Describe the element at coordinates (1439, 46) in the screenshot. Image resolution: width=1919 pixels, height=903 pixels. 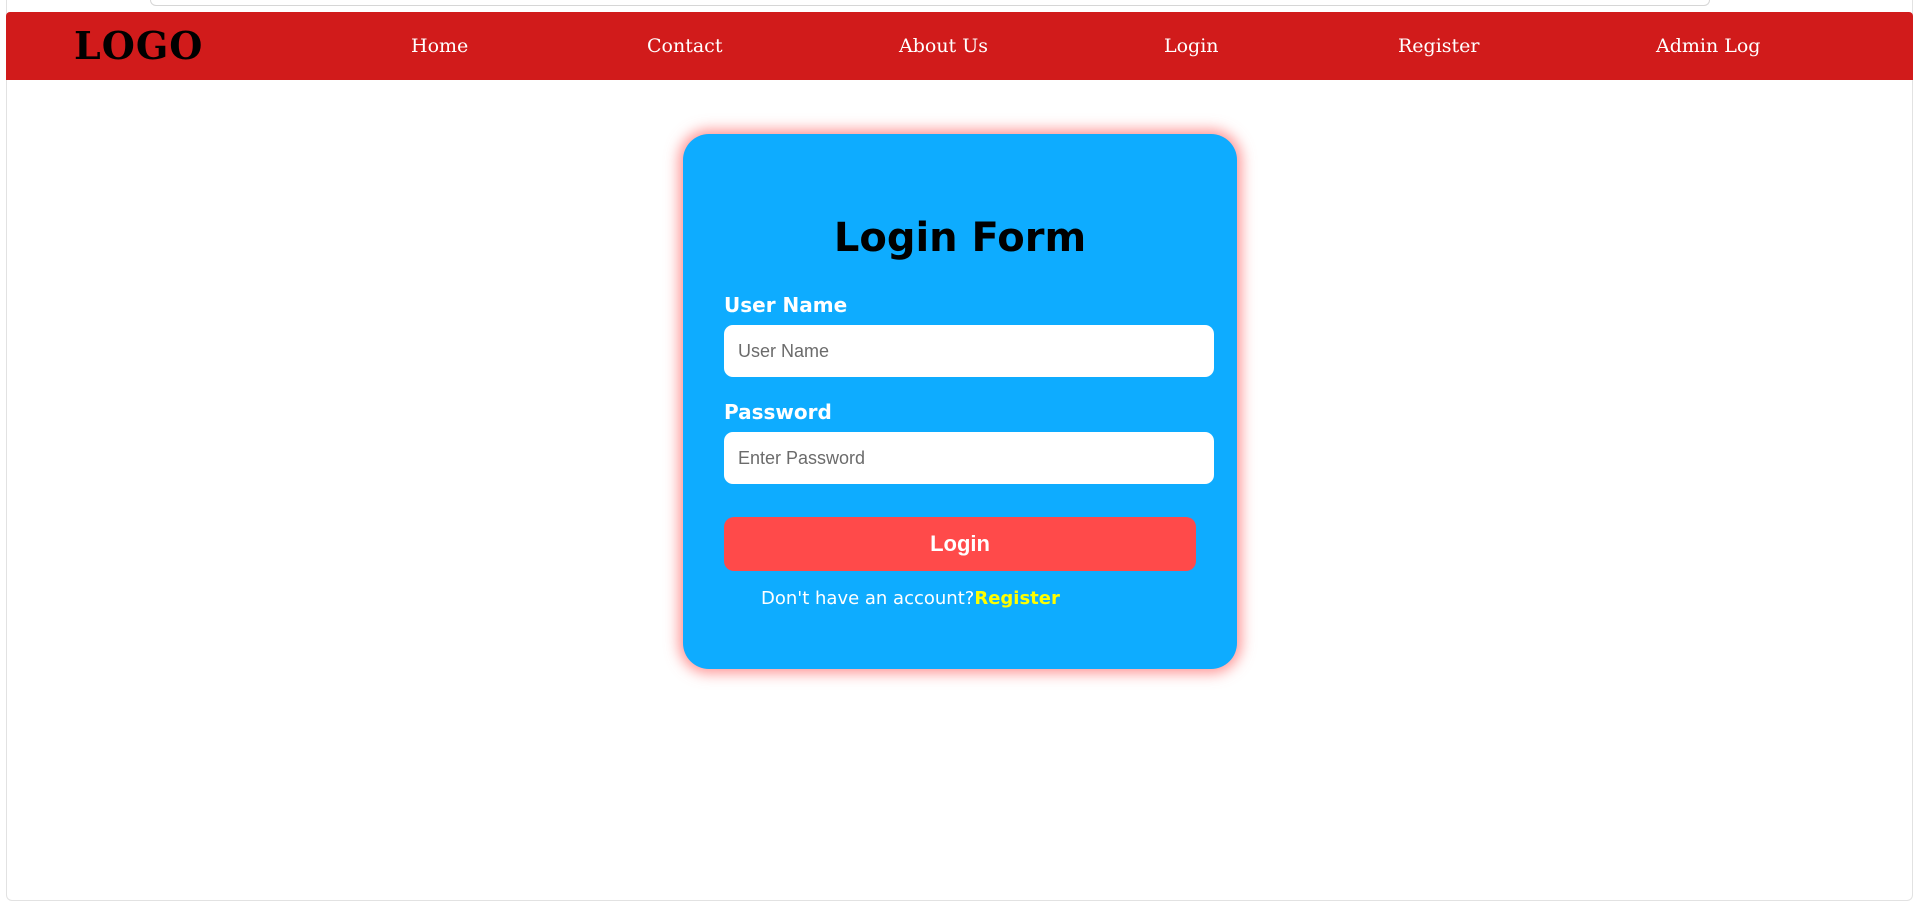
I see `nav-link-register: Register` at that location.